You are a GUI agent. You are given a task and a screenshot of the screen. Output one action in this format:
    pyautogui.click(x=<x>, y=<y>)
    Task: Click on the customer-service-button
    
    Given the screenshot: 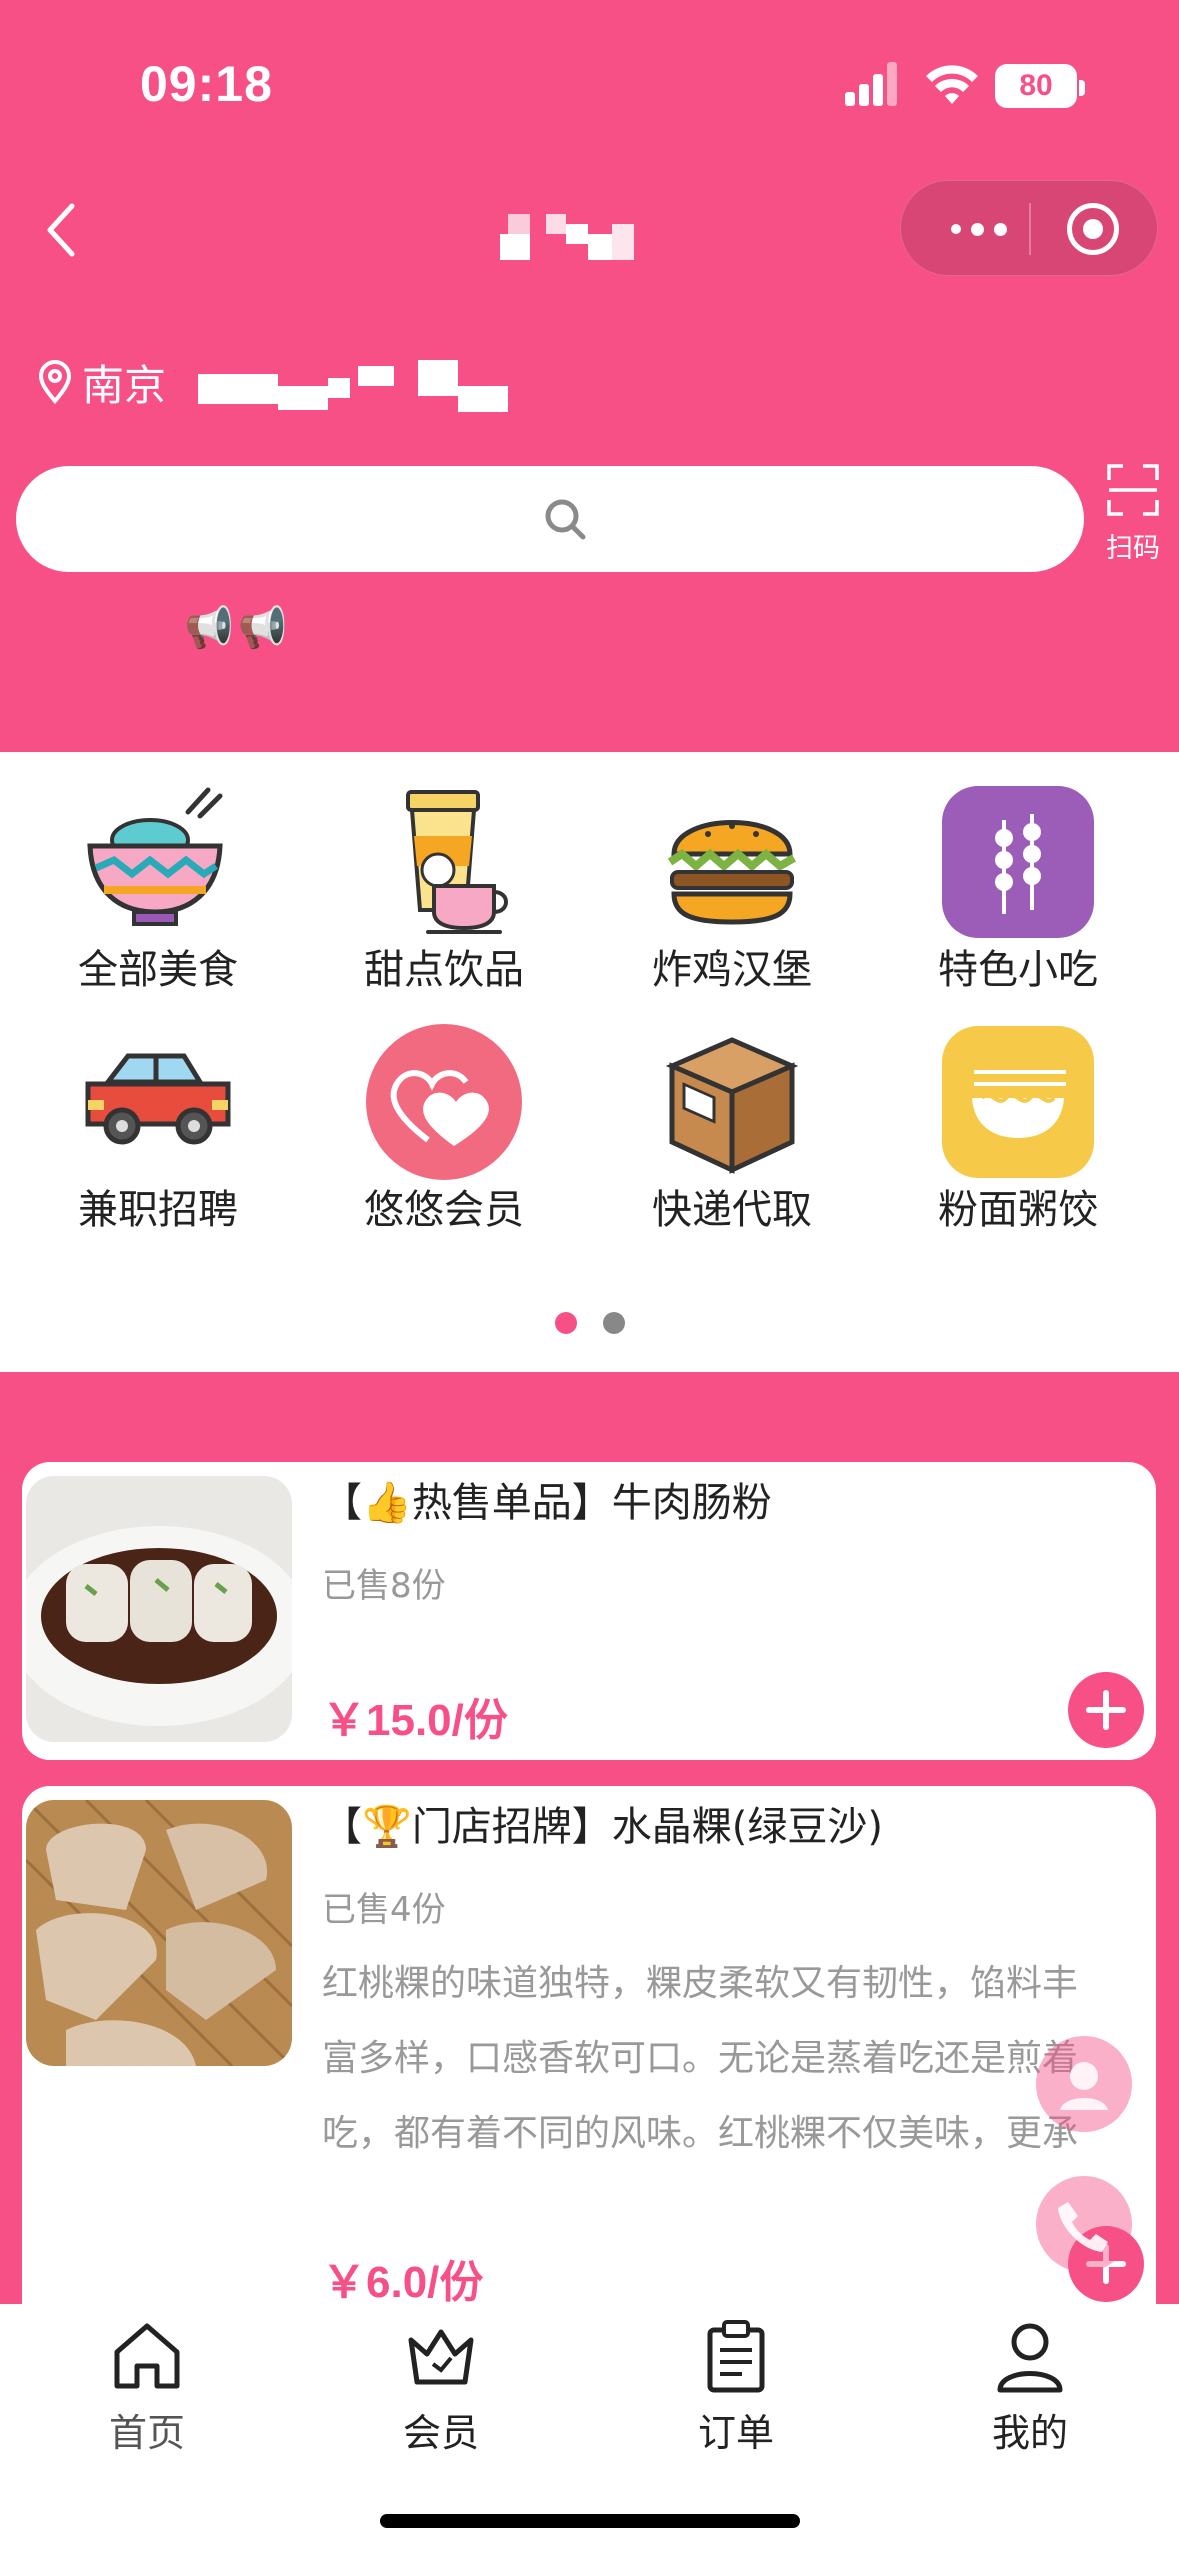 What is the action you would take?
    pyautogui.click(x=1084, y=2084)
    